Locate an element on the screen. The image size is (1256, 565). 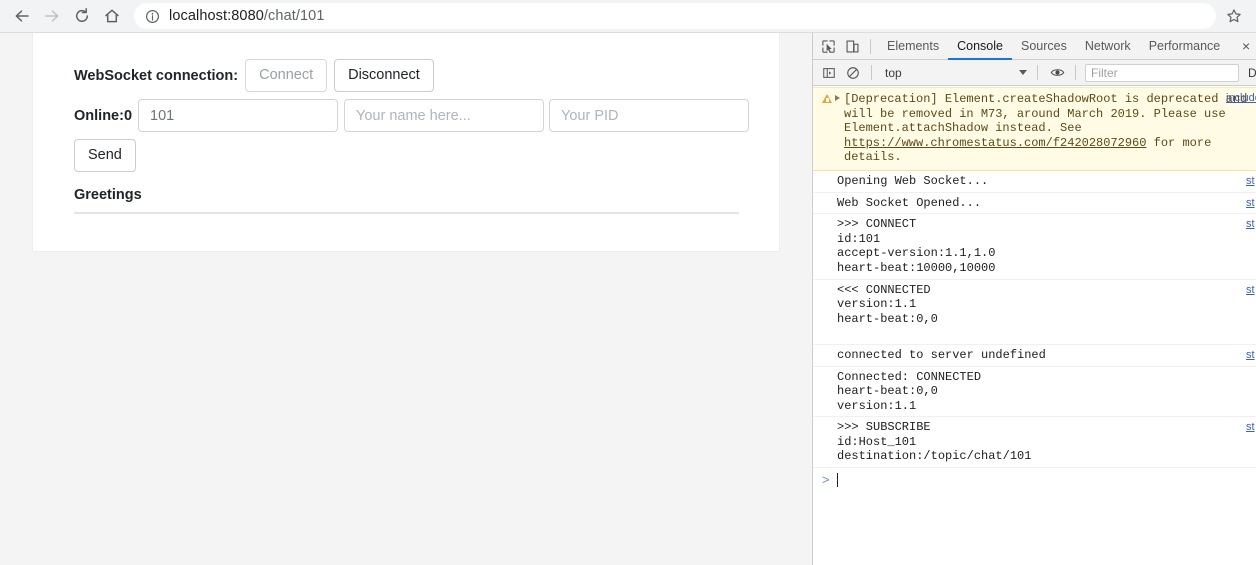
bookmark-button is located at coordinates (1234, 16).